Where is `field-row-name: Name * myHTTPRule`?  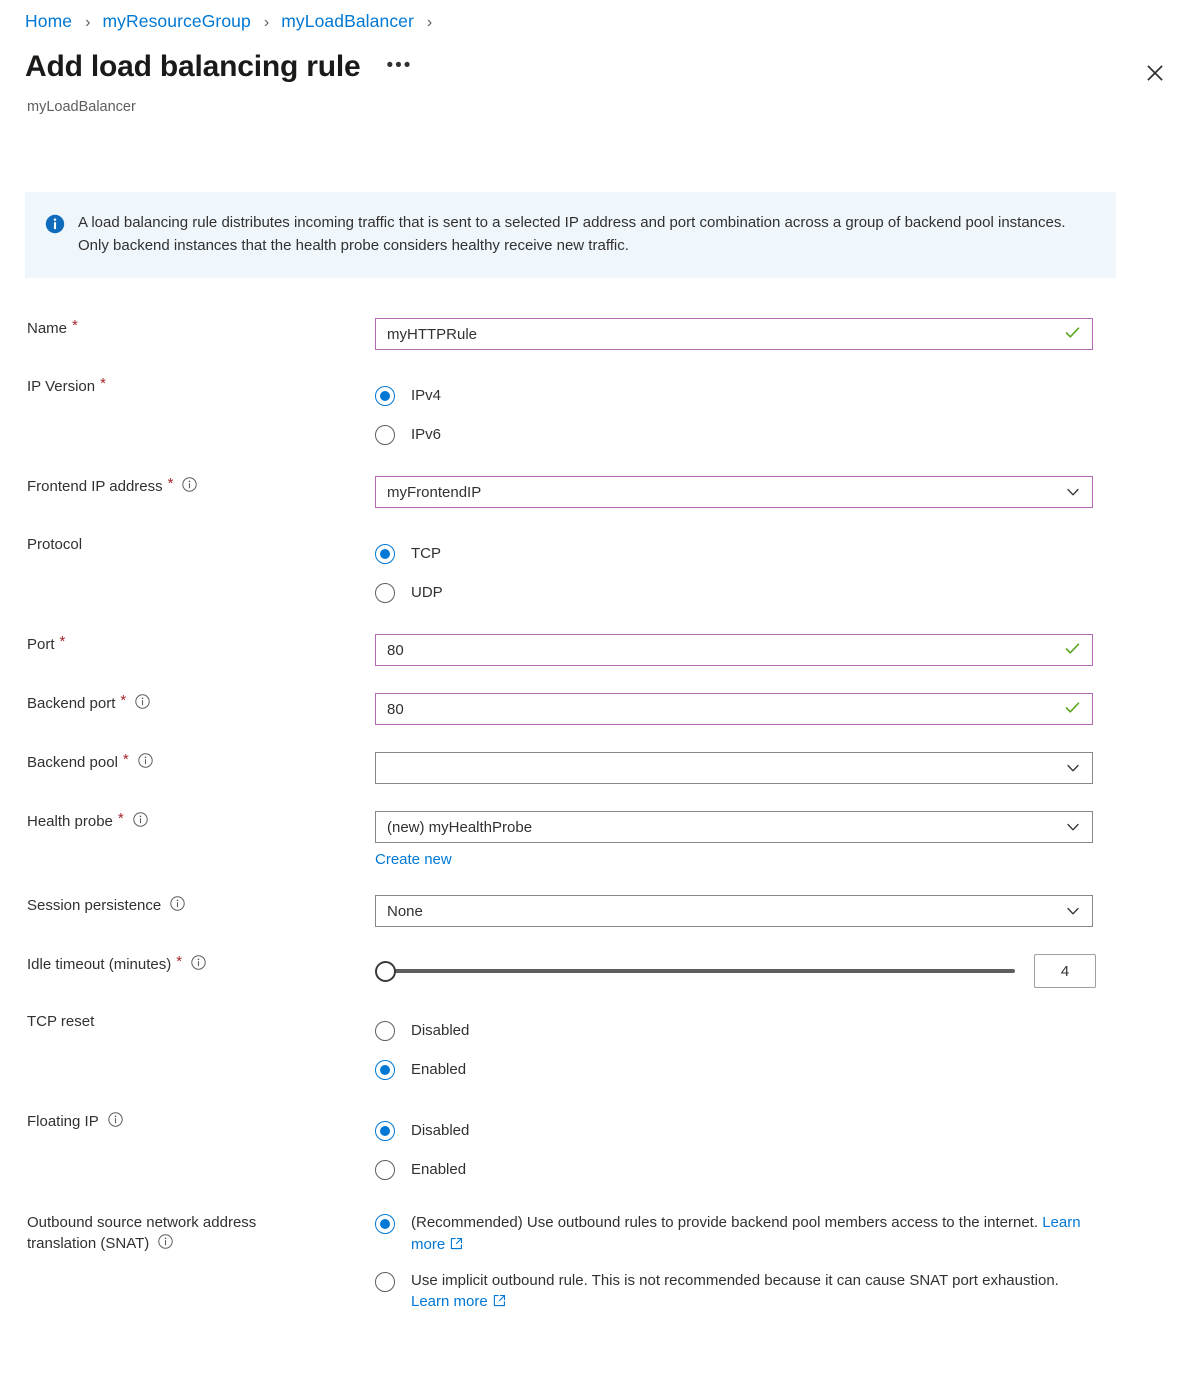 field-row-name: Name * myHTTPRule is located at coordinates (600, 334).